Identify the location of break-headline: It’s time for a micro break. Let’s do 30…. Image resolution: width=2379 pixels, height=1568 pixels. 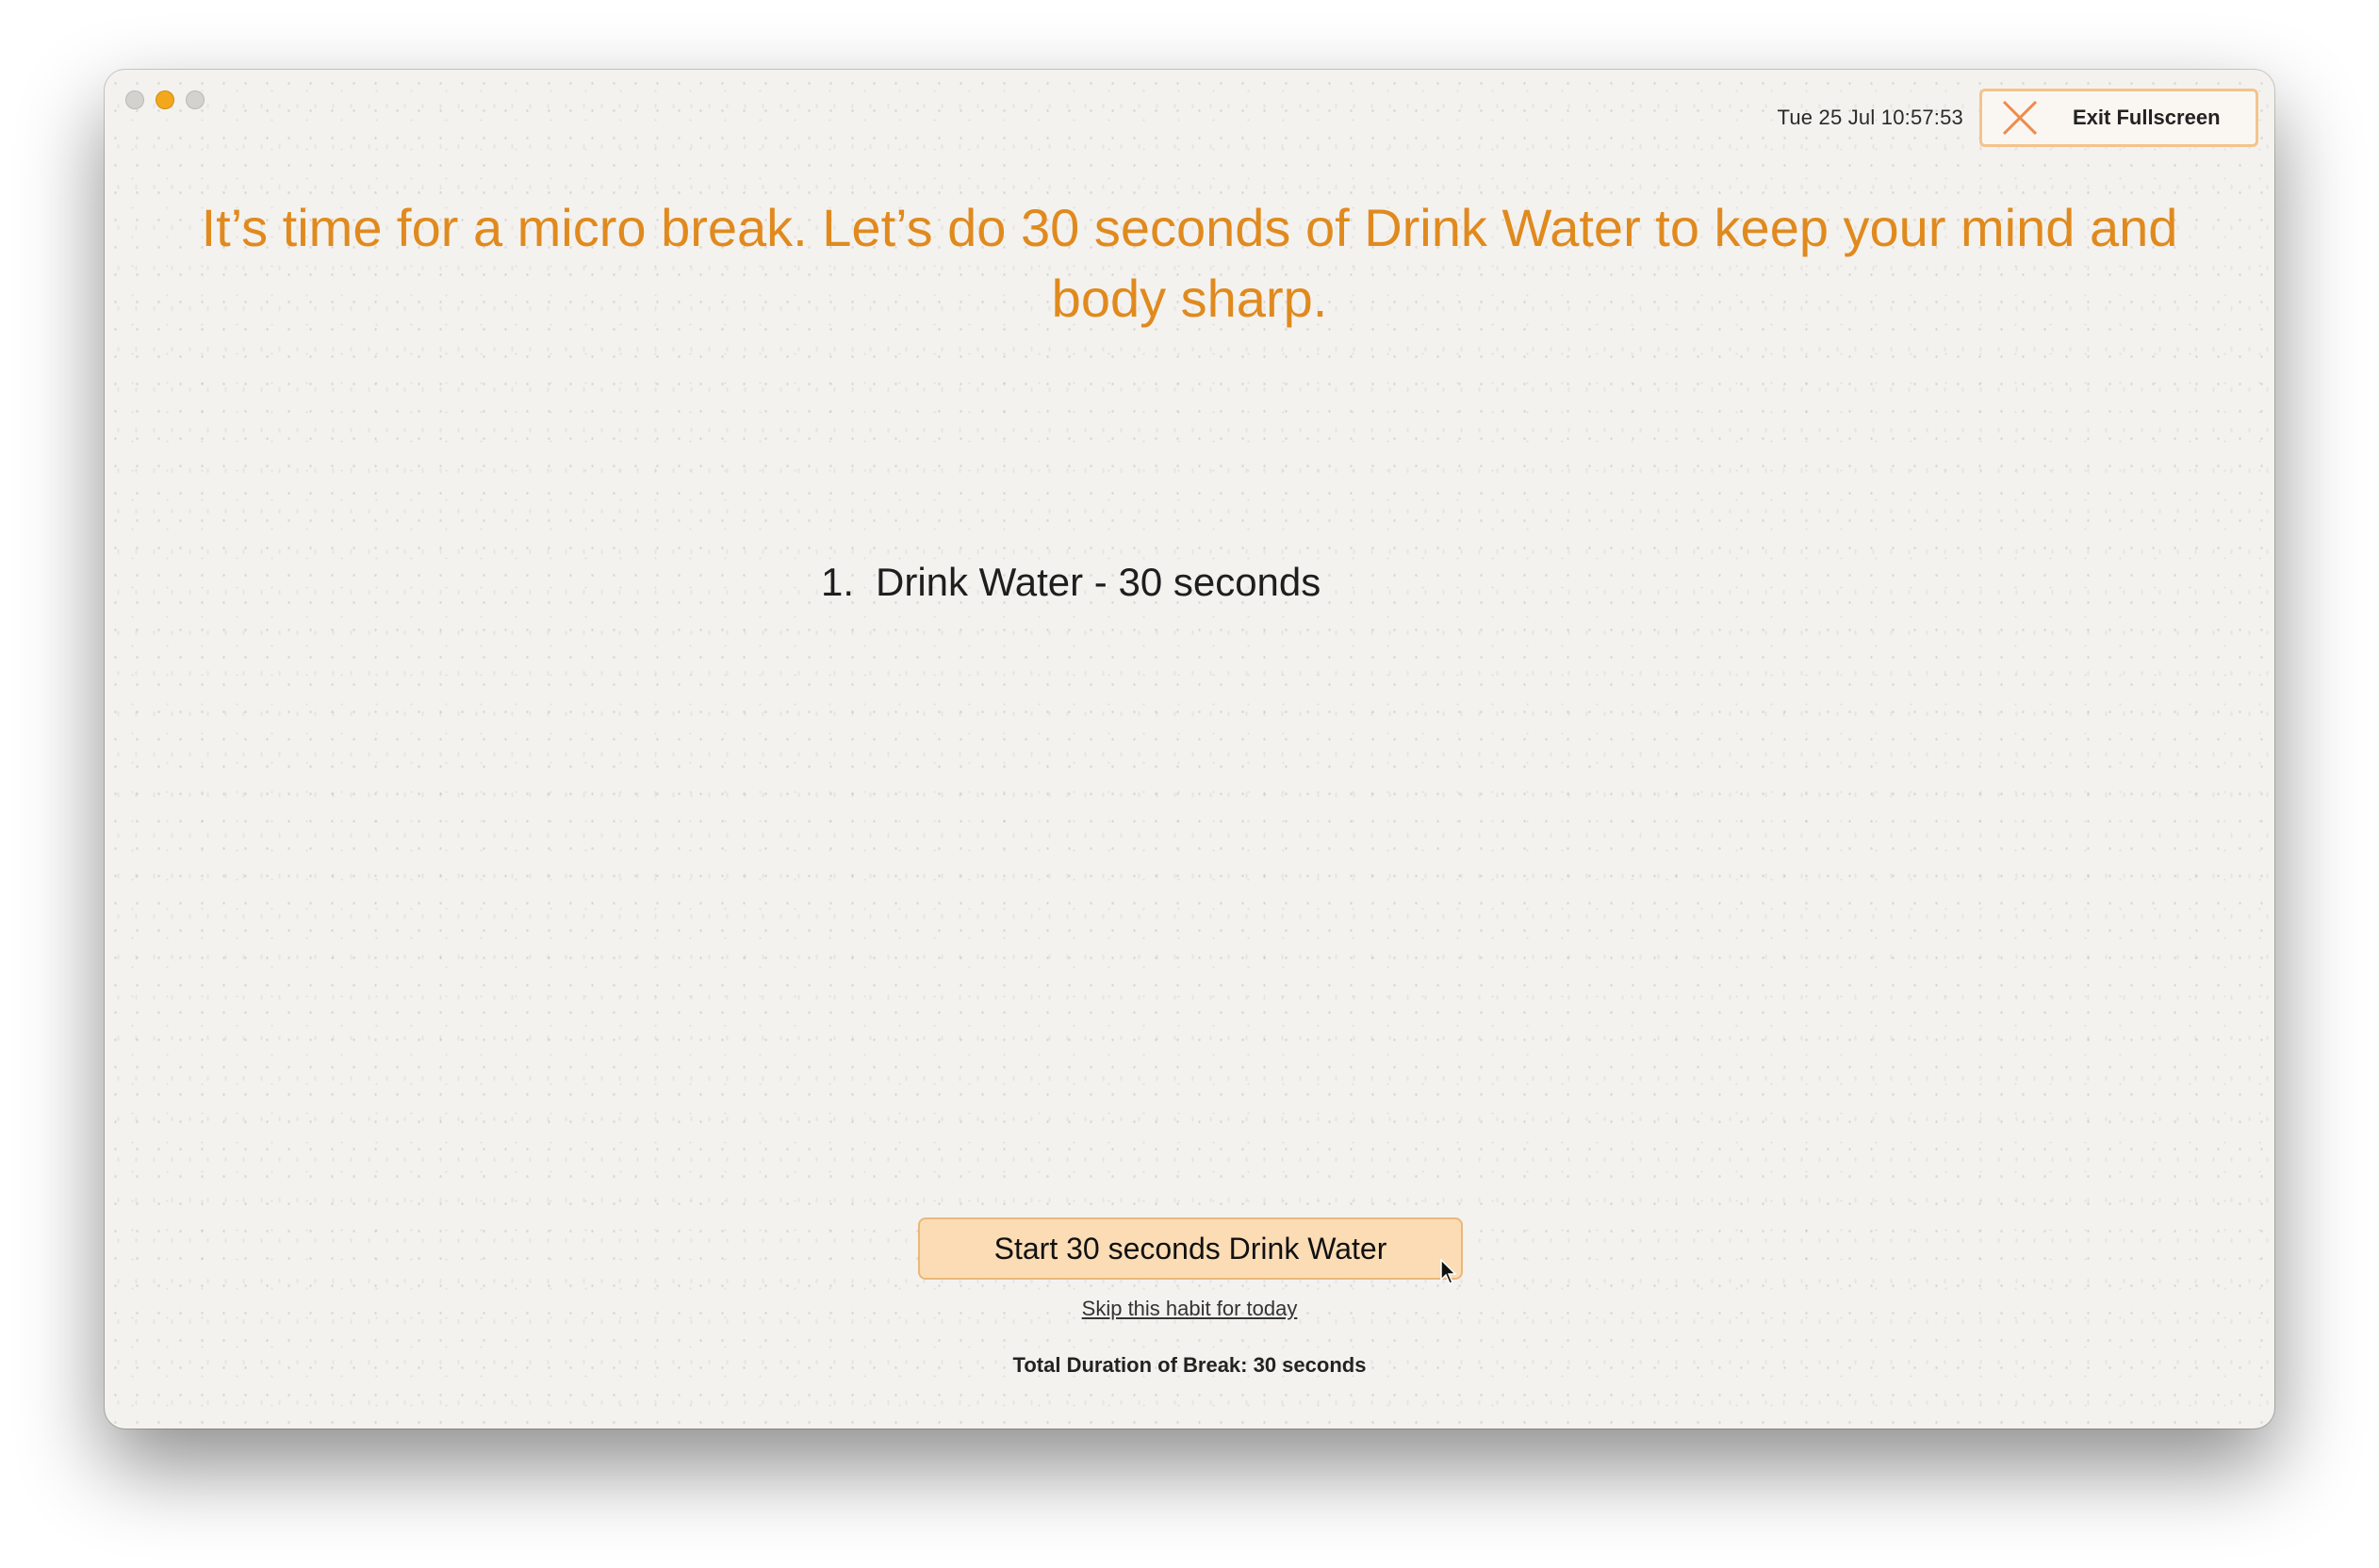
(1189, 263).